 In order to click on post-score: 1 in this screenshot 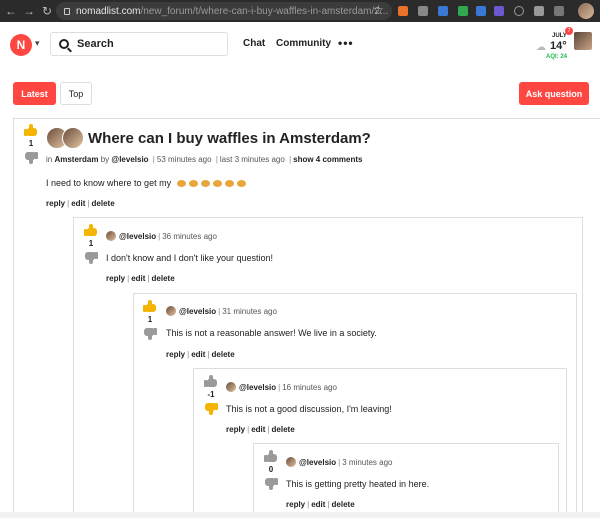, I will do `click(31, 143)`.